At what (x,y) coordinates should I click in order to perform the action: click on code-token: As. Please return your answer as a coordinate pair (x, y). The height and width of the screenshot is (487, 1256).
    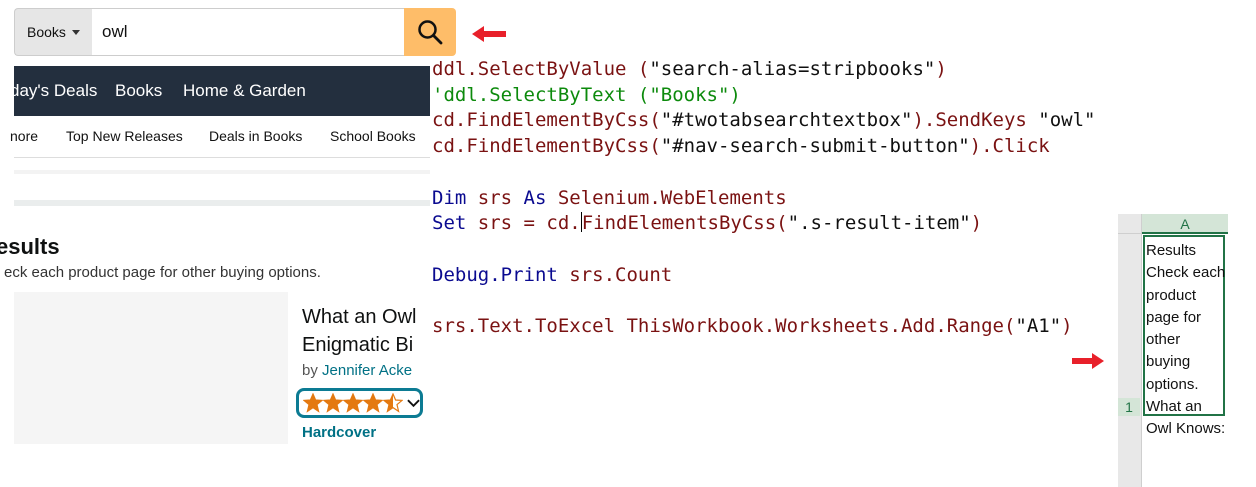
    Looking at the image, I should click on (535, 197).